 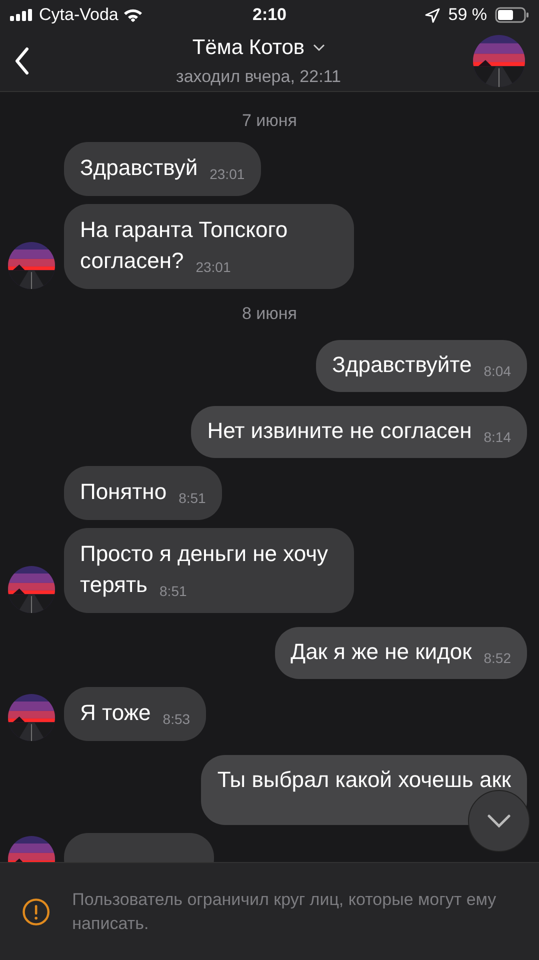 What do you see at coordinates (209, 246) in the screenshot?
I see `message-bubble: На гаранта Топского согласен? 23:01` at bounding box center [209, 246].